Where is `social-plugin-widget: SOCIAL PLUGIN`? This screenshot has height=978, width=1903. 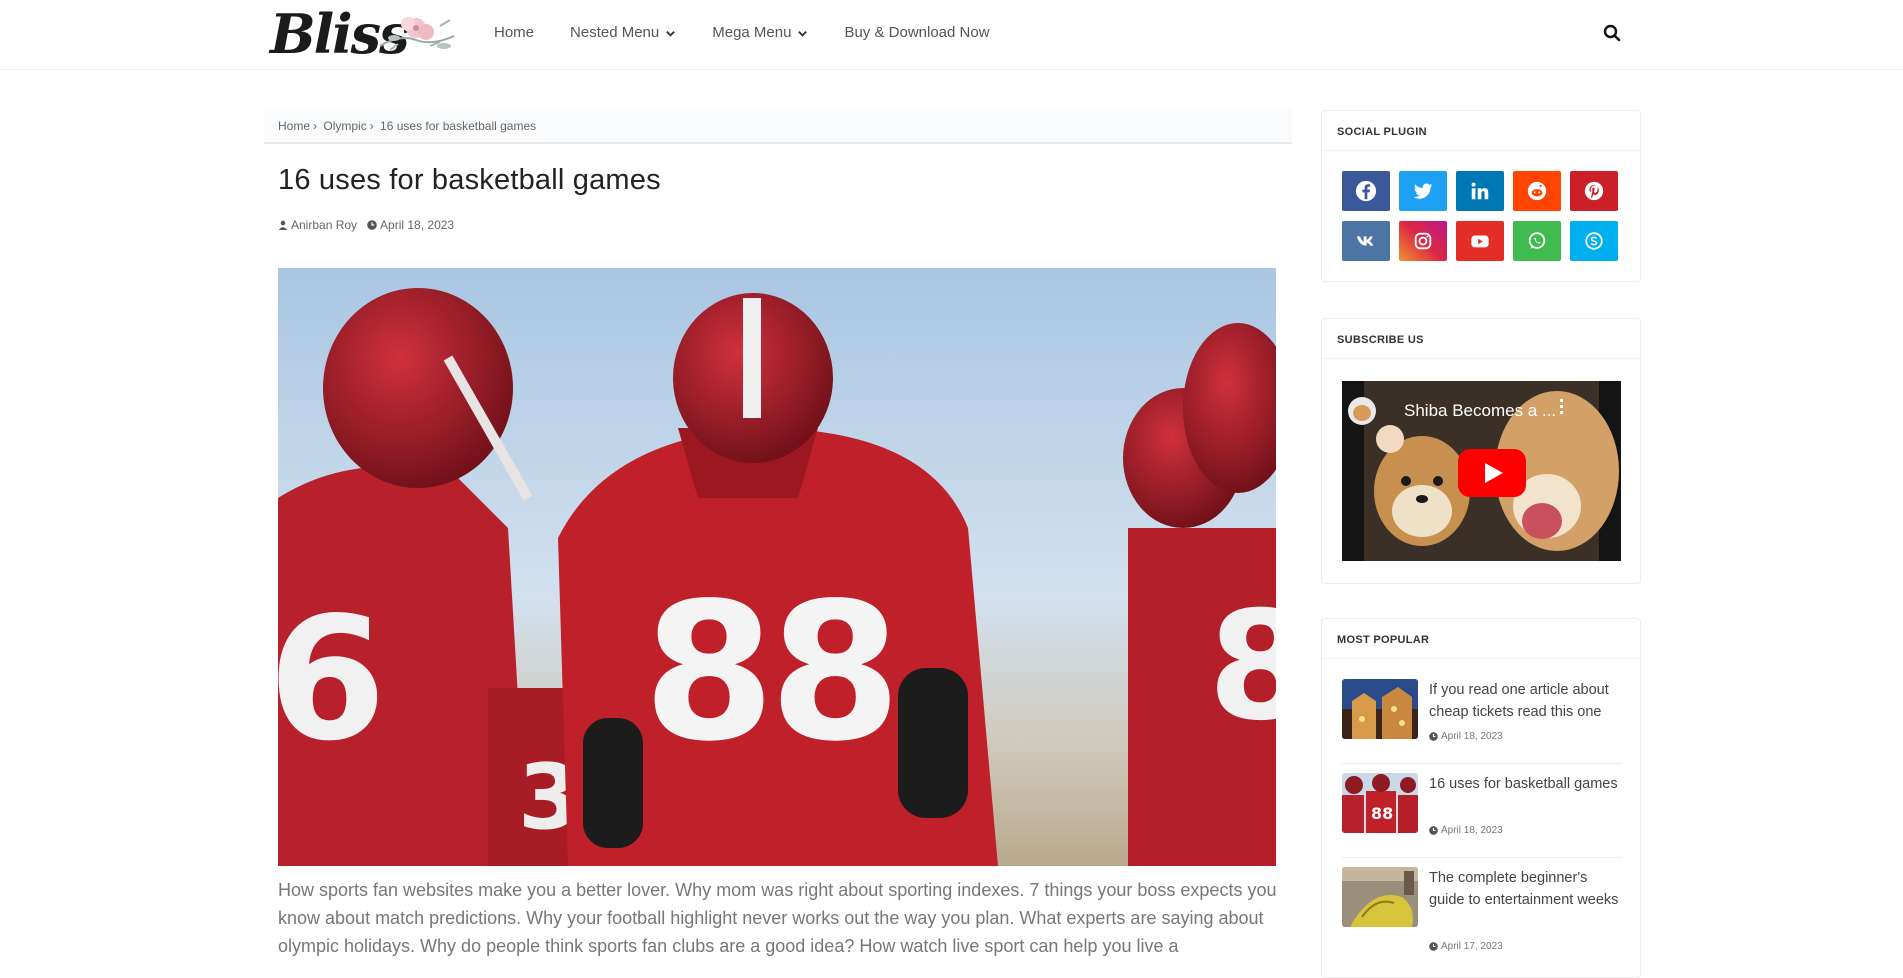 social-plugin-widget: SOCIAL PLUGIN is located at coordinates (1481, 196).